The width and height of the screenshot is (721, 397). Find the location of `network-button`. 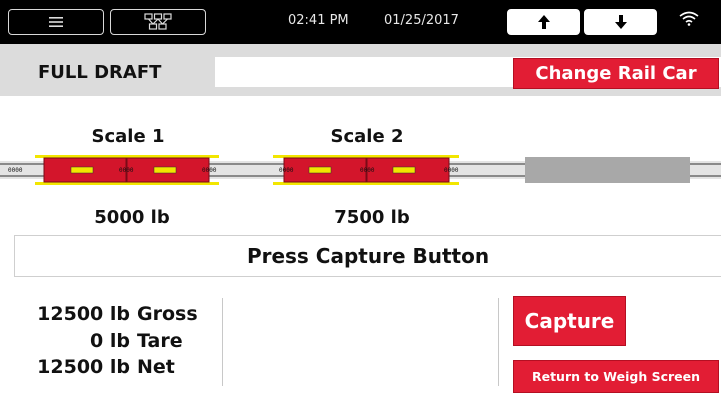

network-button is located at coordinates (158, 22).